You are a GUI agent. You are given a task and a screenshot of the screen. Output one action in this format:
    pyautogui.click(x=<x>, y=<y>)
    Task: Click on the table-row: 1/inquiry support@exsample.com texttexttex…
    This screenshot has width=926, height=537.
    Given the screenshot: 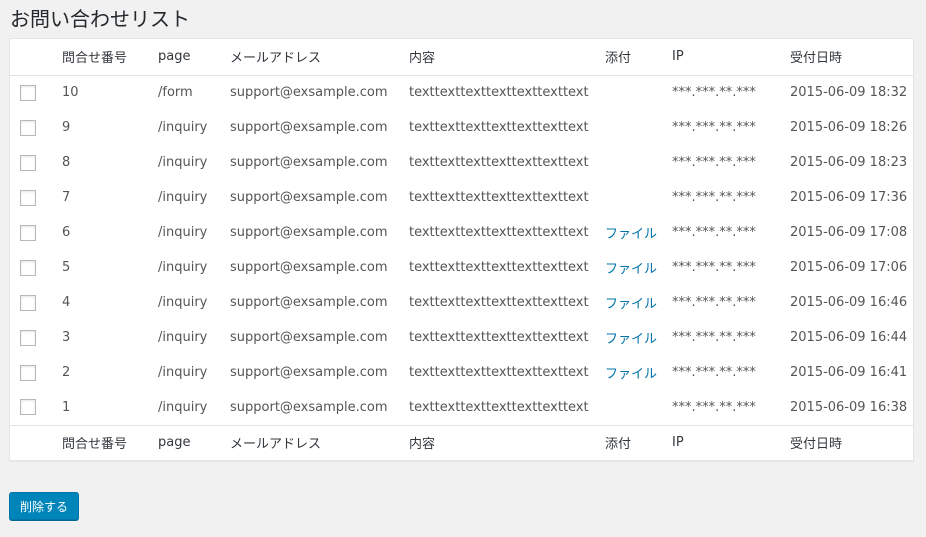 What is the action you would take?
    pyautogui.click(x=461, y=407)
    